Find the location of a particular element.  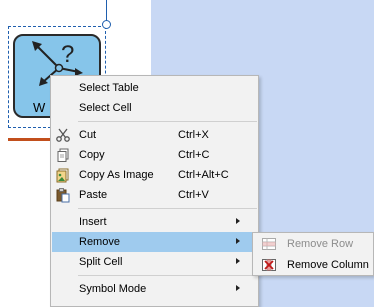

rotation-handle-line is located at coordinates (106, 10).